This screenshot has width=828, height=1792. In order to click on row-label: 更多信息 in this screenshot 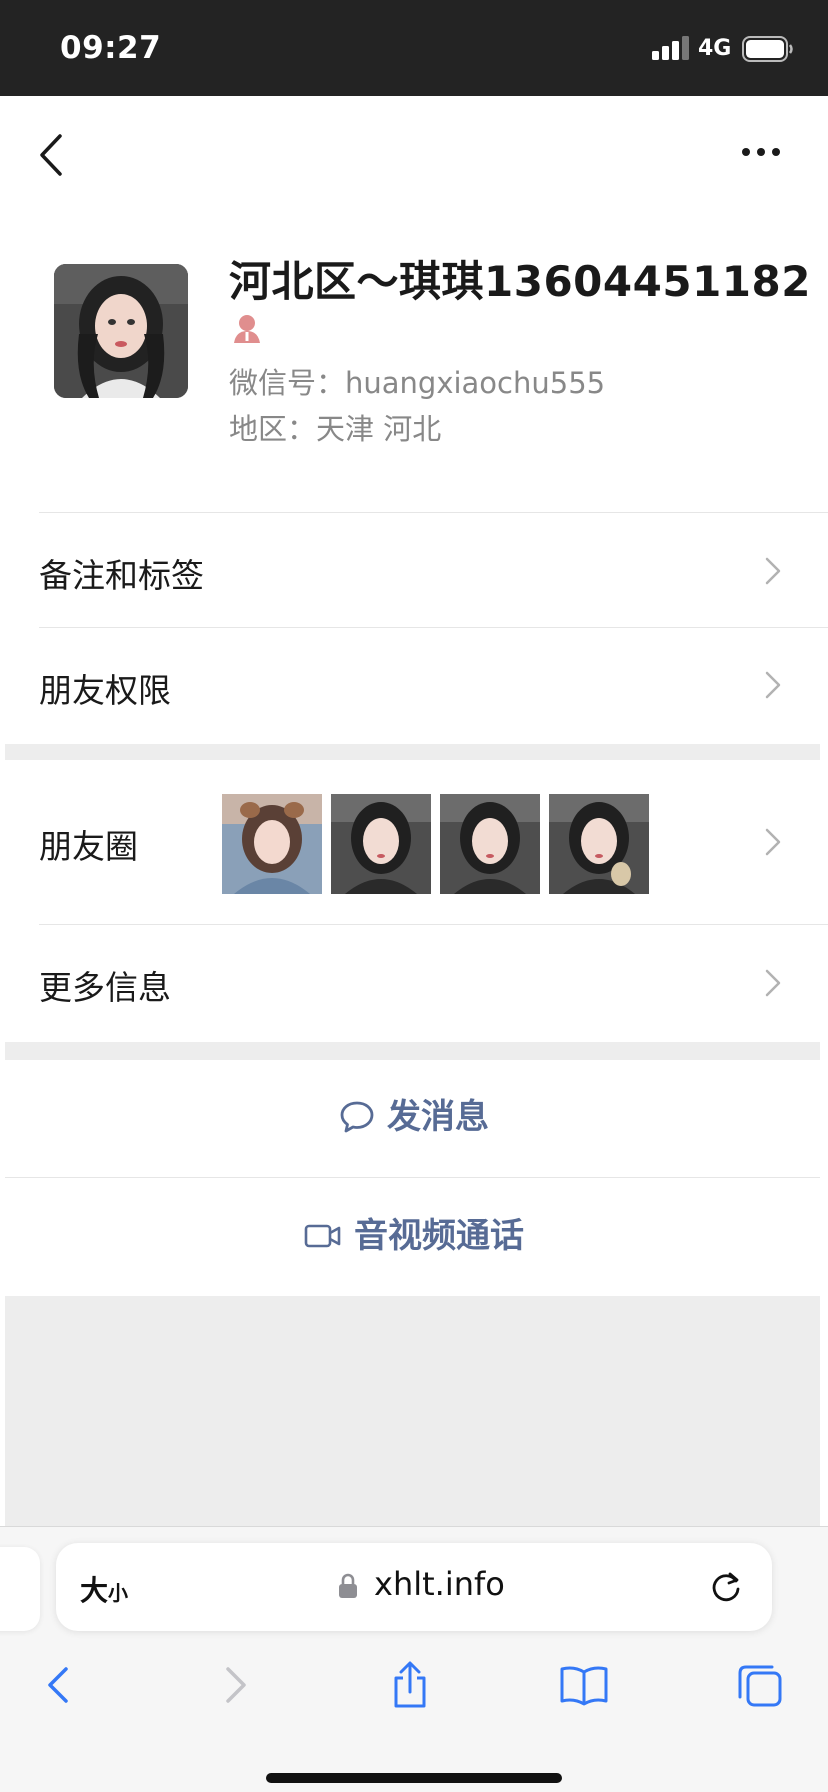, I will do `click(105, 987)`.